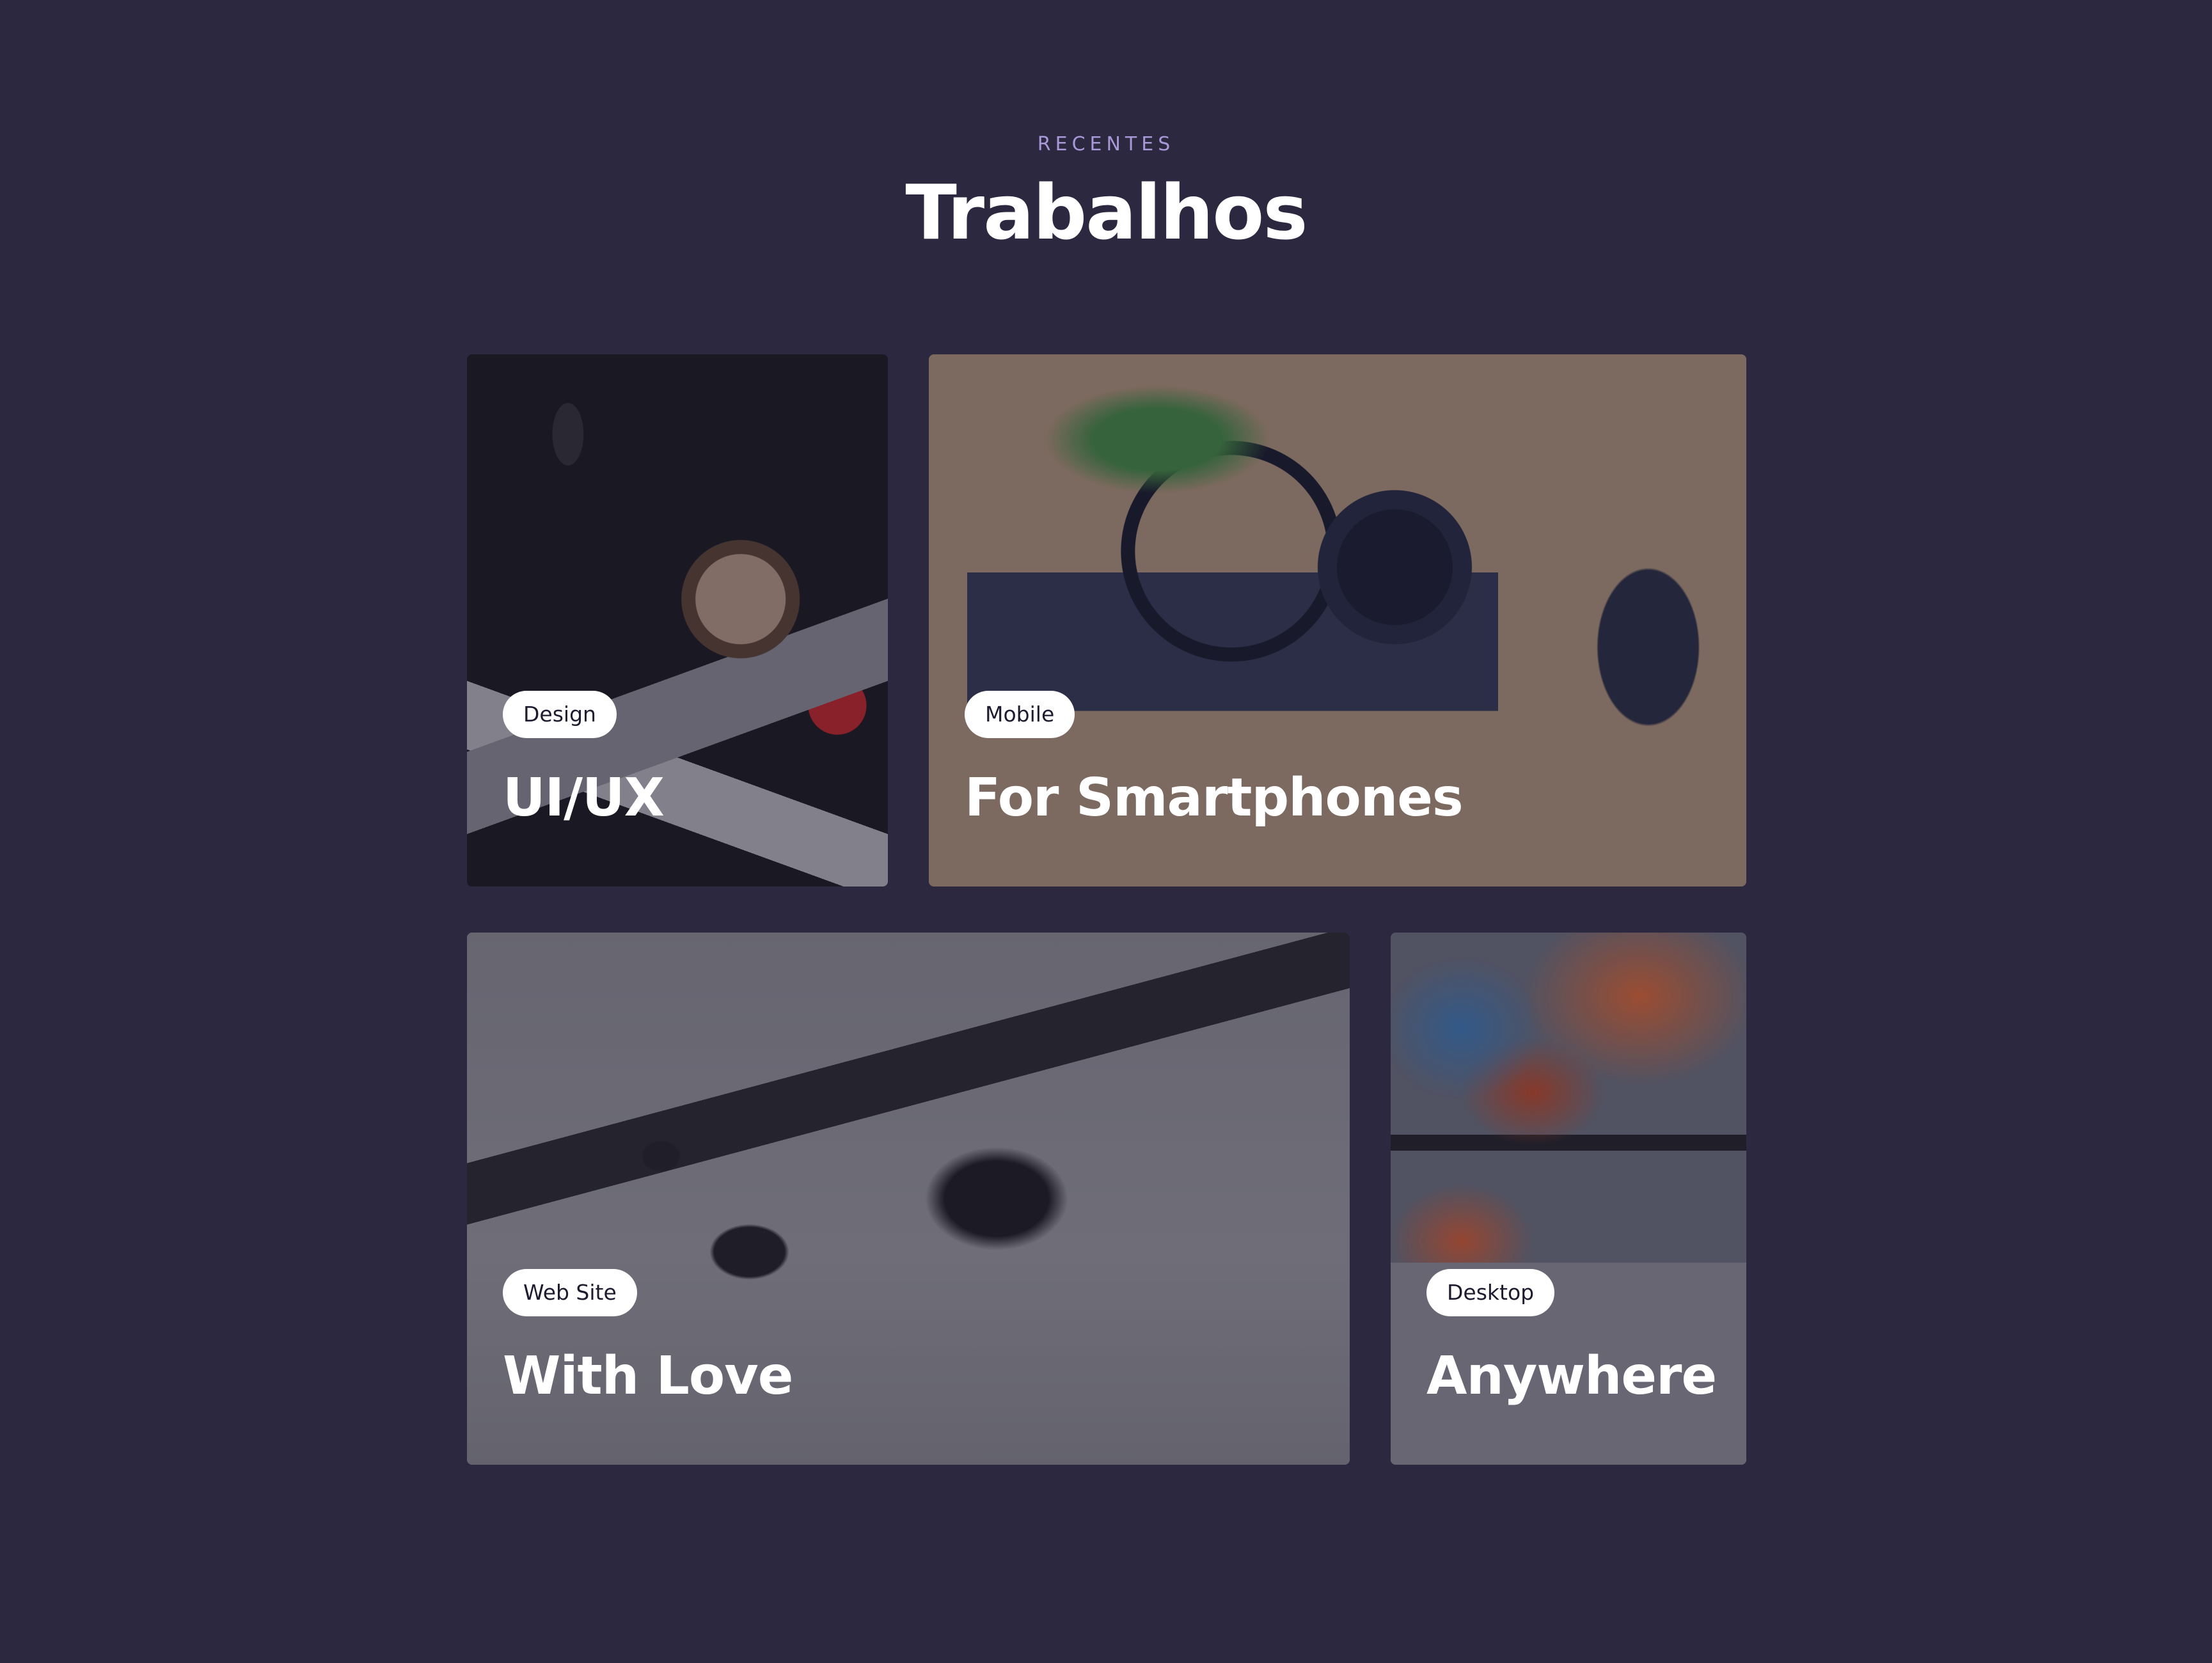  Describe the element at coordinates (584, 798) in the screenshot. I see `project-title: UI/UX` at that location.